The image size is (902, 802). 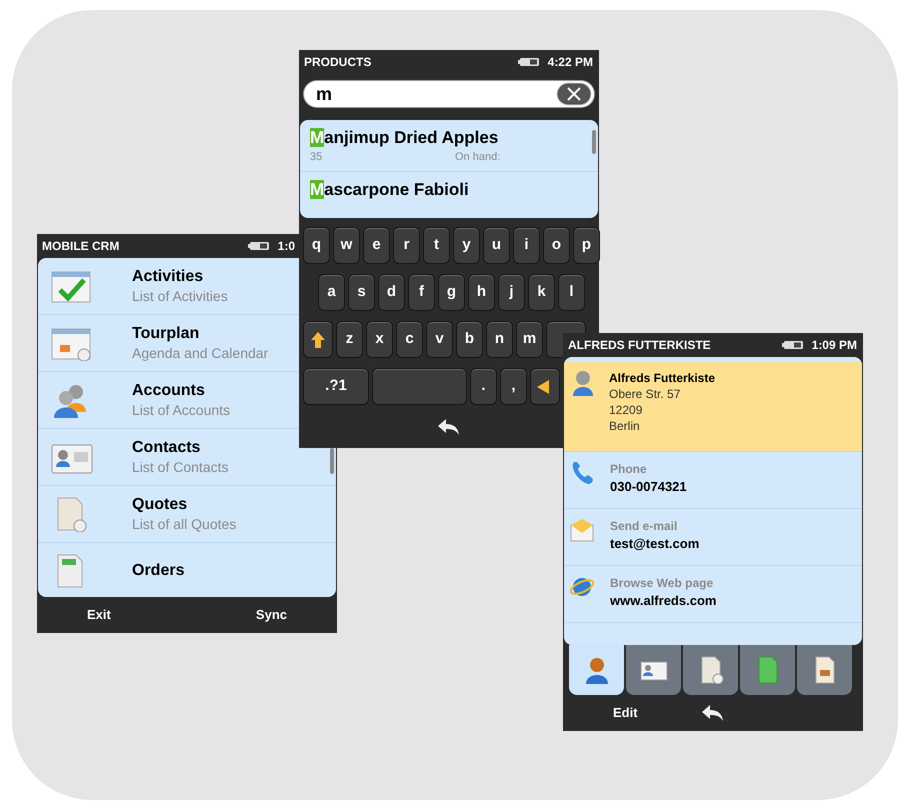 What do you see at coordinates (379, 339) in the screenshot?
I see `keyboard-key: x` at bounding box center [379, 339].